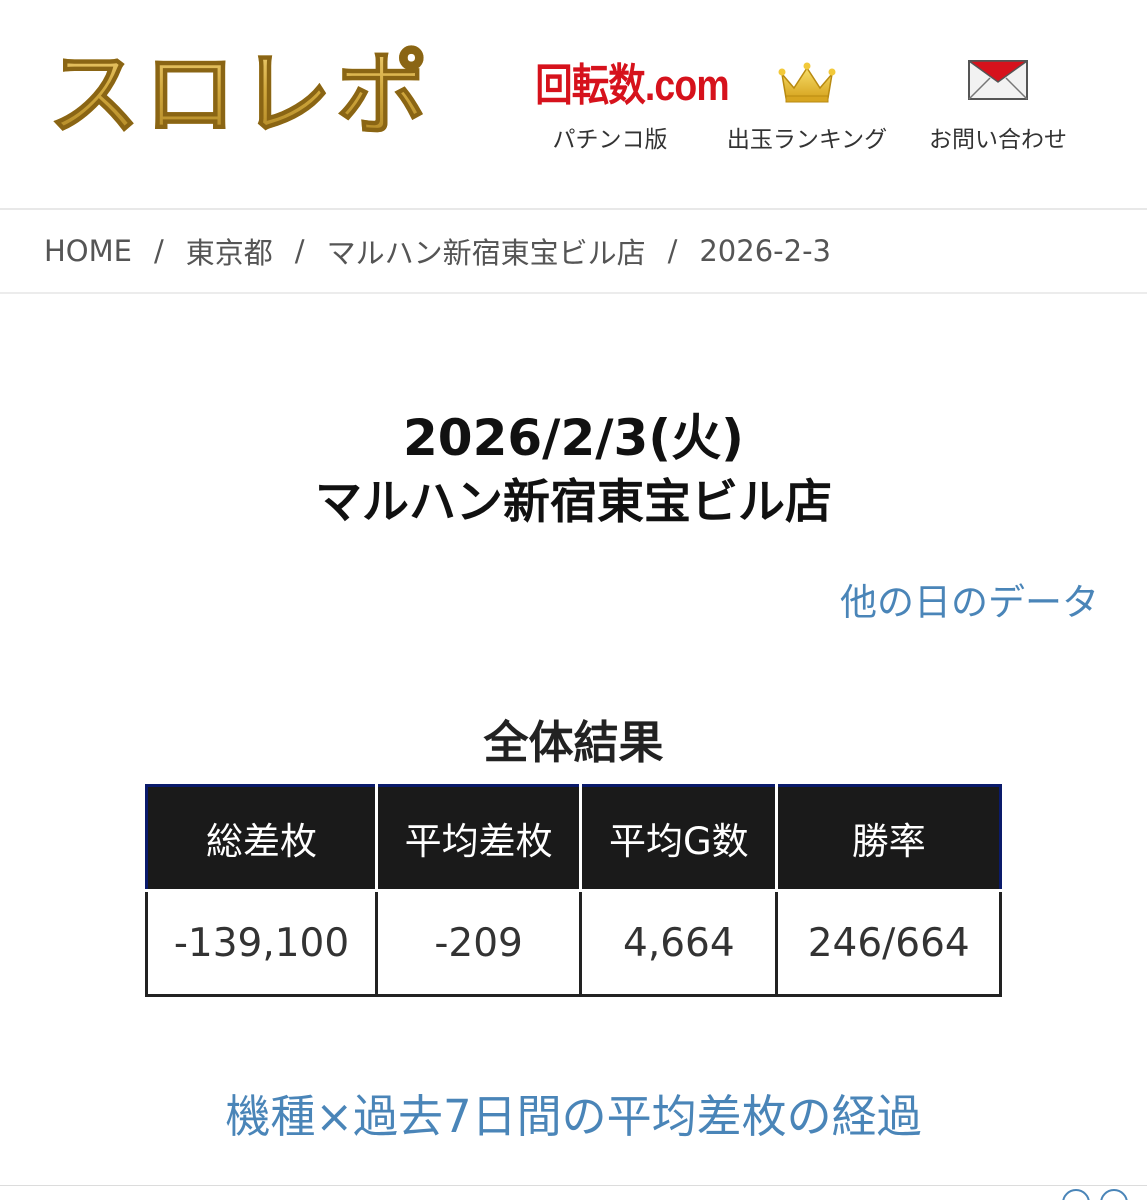 This screenshot has width=1147, height=1200. What do you see at coordinates (573, 1112) in the screenshot?
I see `model-trend-link: 機種×過去7日間の平均差枚の経過` at bounding box center [573, 1112].